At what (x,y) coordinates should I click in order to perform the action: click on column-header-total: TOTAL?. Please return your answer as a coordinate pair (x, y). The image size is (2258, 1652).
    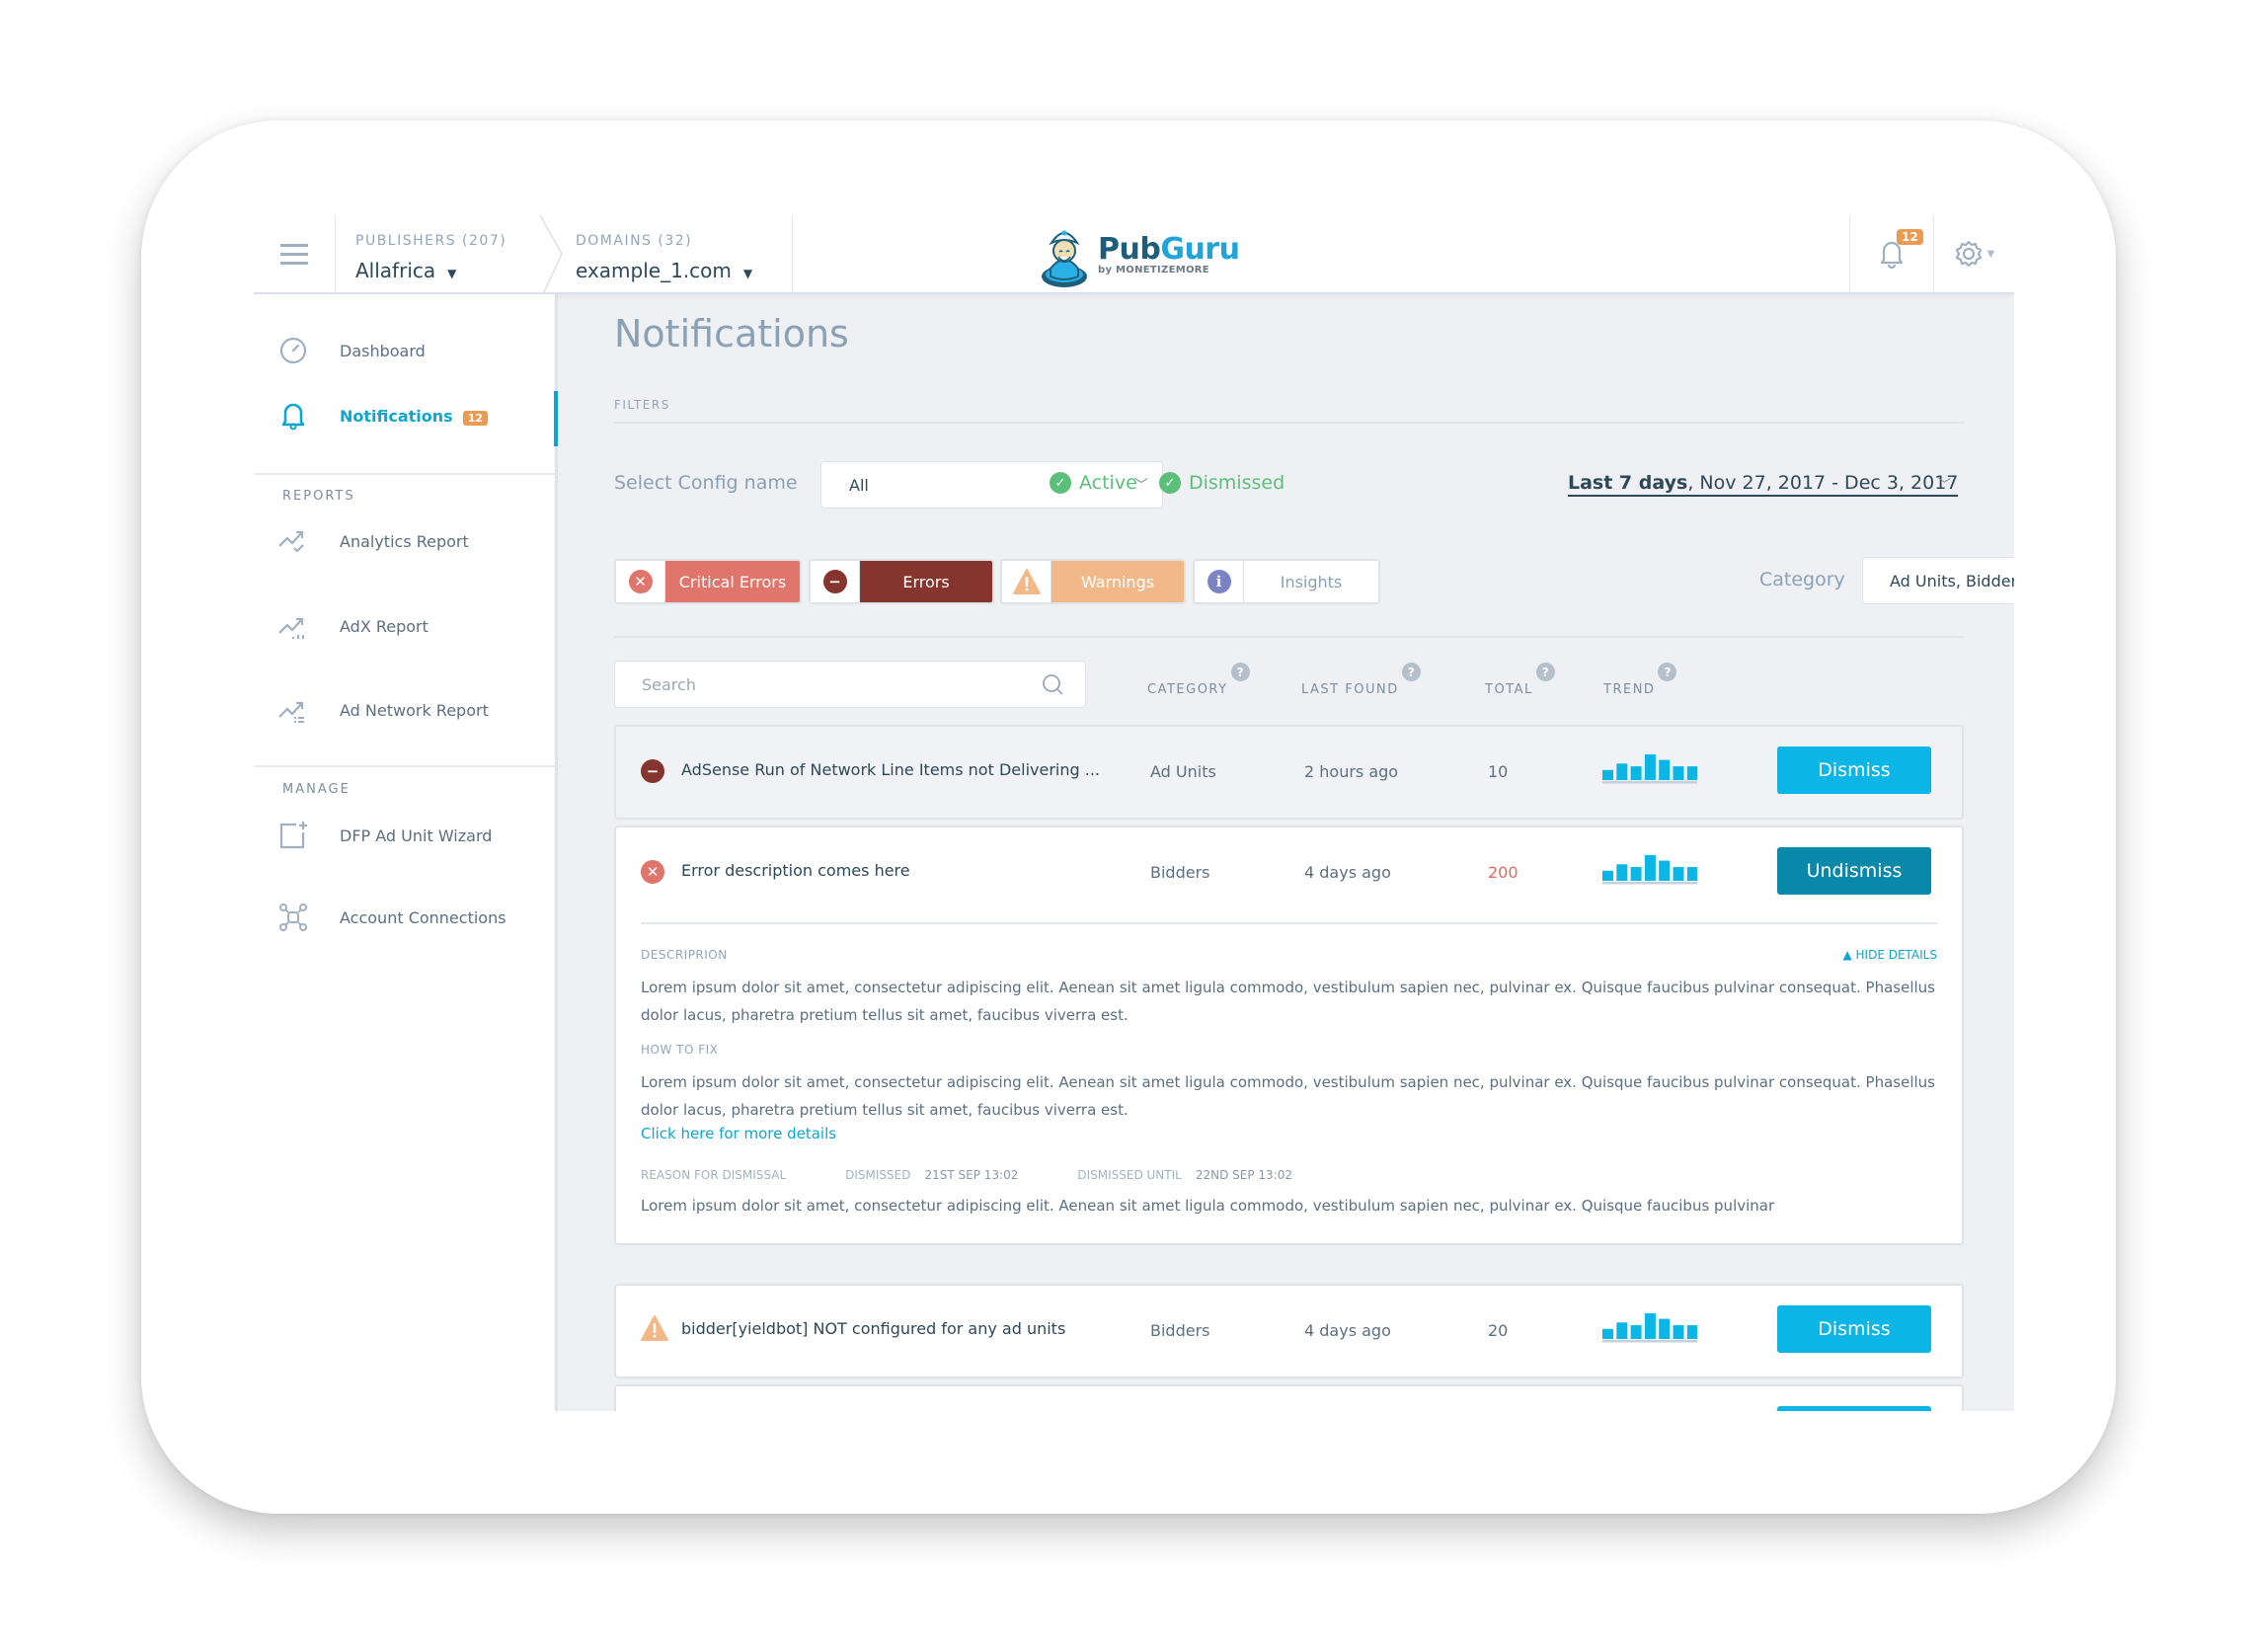
    Looking at the image, I should click on (1520, 680).